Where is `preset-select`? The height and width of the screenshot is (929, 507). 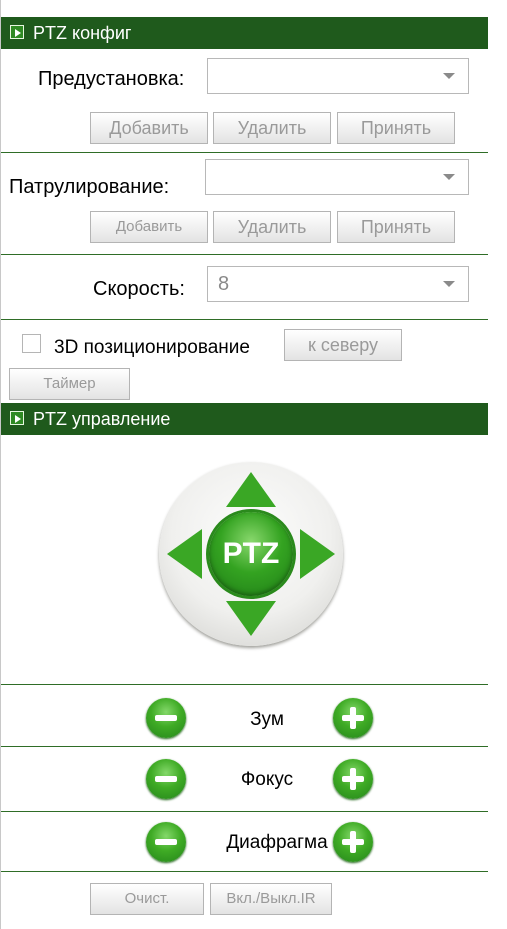
preset-select is located at coordinates (338, 76).